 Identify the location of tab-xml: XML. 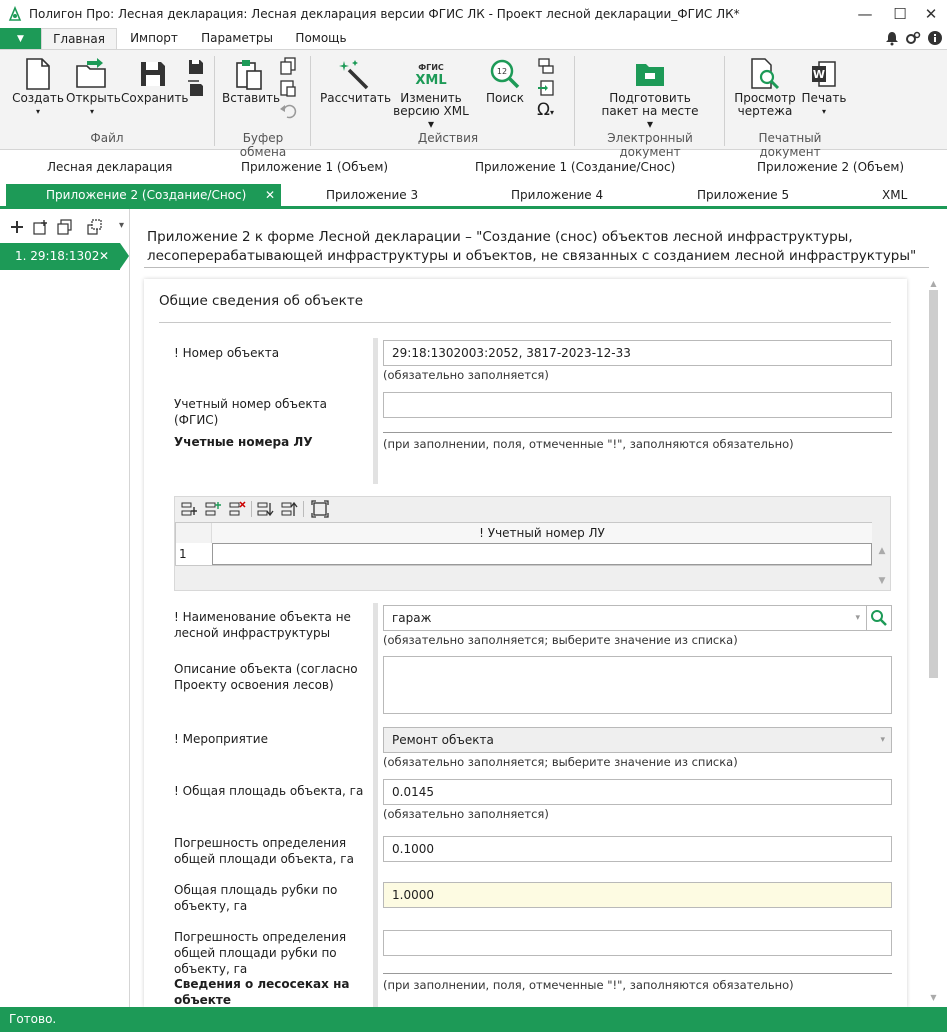
(894, 195).